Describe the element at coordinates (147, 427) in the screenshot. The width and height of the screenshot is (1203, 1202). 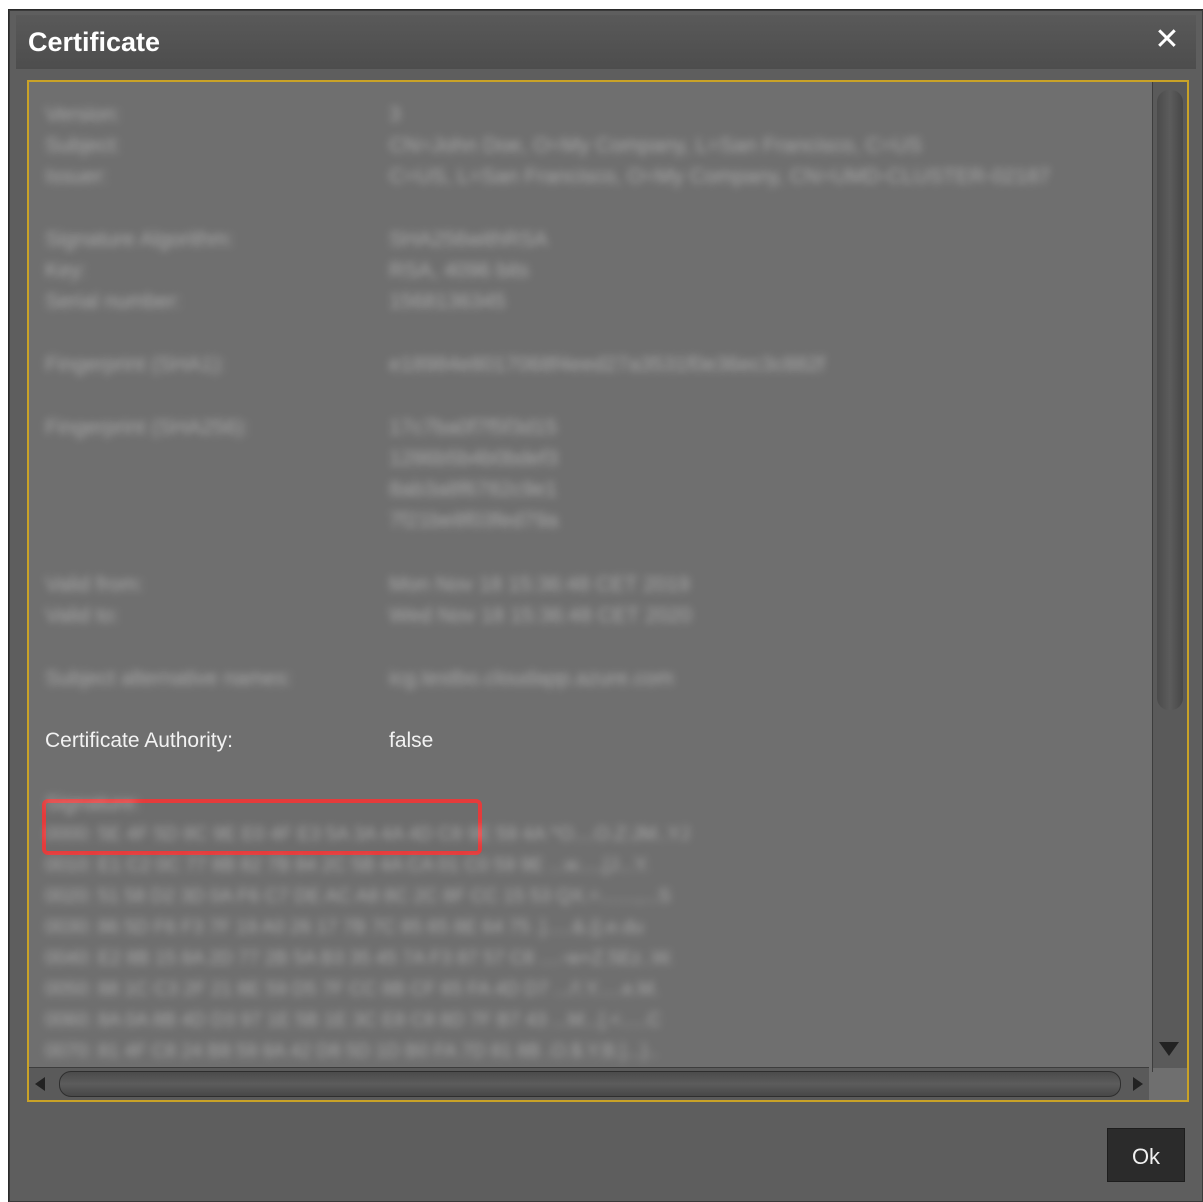
I see `cert-label: Fingerprint (SHA256):` at that location.